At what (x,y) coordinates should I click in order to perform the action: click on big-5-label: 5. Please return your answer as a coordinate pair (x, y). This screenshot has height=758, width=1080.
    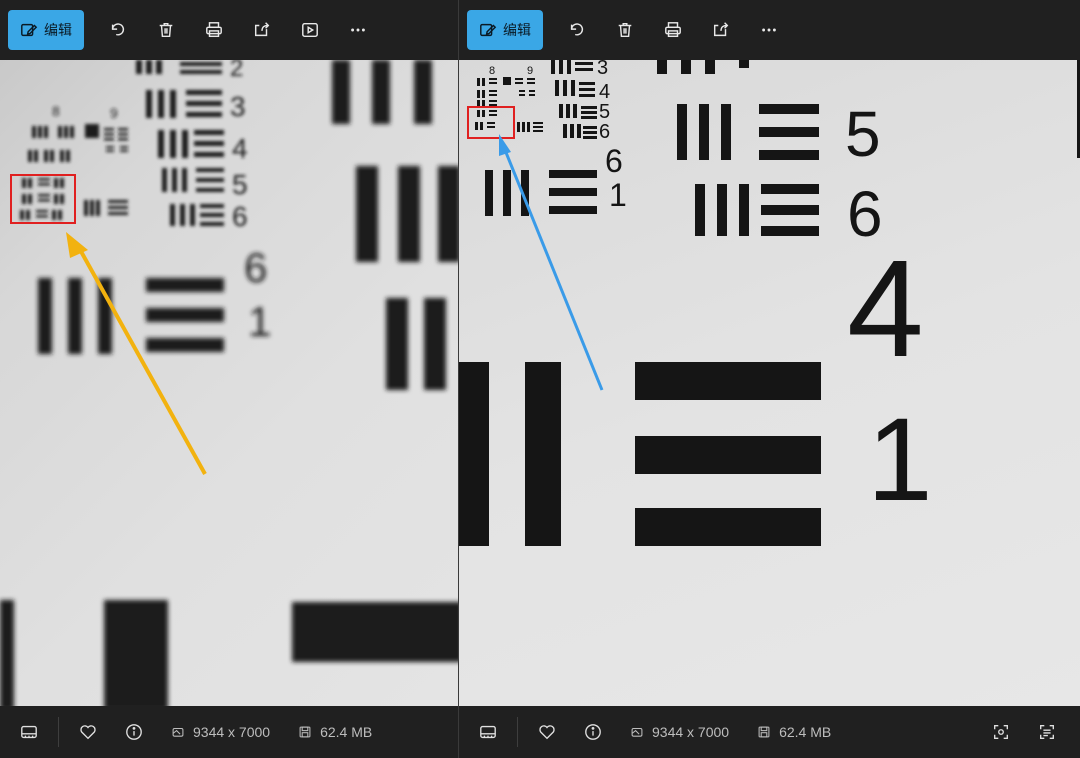
    Looking at the image, I should click on (863, 134).